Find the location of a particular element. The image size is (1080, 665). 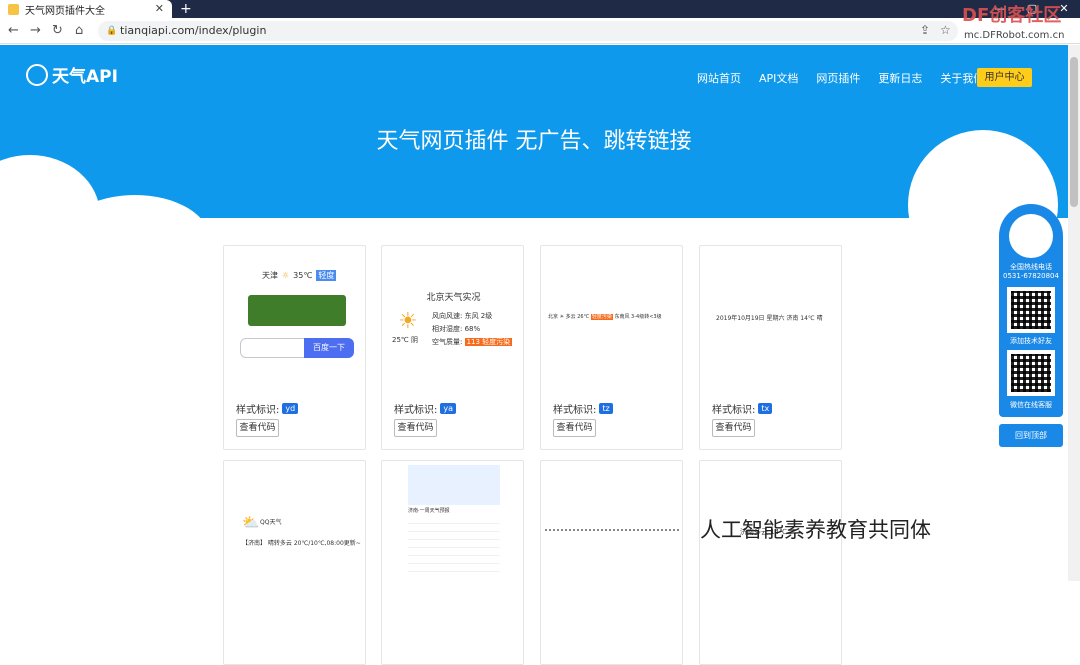

preview-weather: 济南 14℃ 晴 is located at coordinates (804, 318).